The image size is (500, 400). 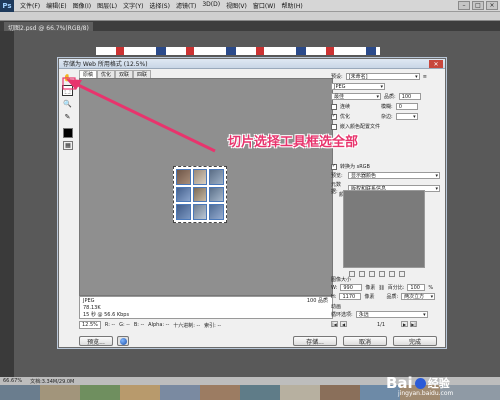 What do you see at coordinates (139, 115) in the screenshot?
I see `annotation-arrow-icon` at bounding box center [139, 115].